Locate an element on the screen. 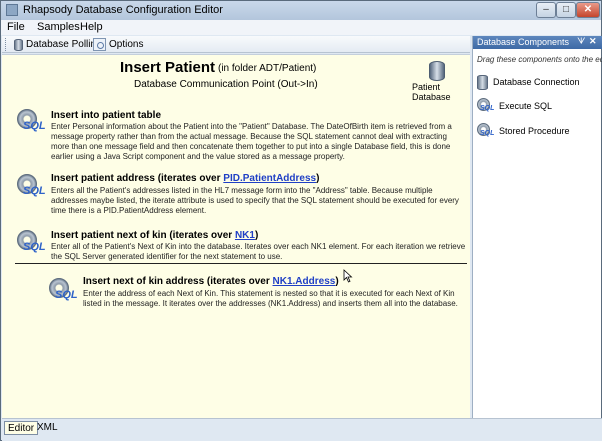 The width and height of the screenshot is (602, 441). pin-icon: ᗐ is located at coordinates (581, 41).